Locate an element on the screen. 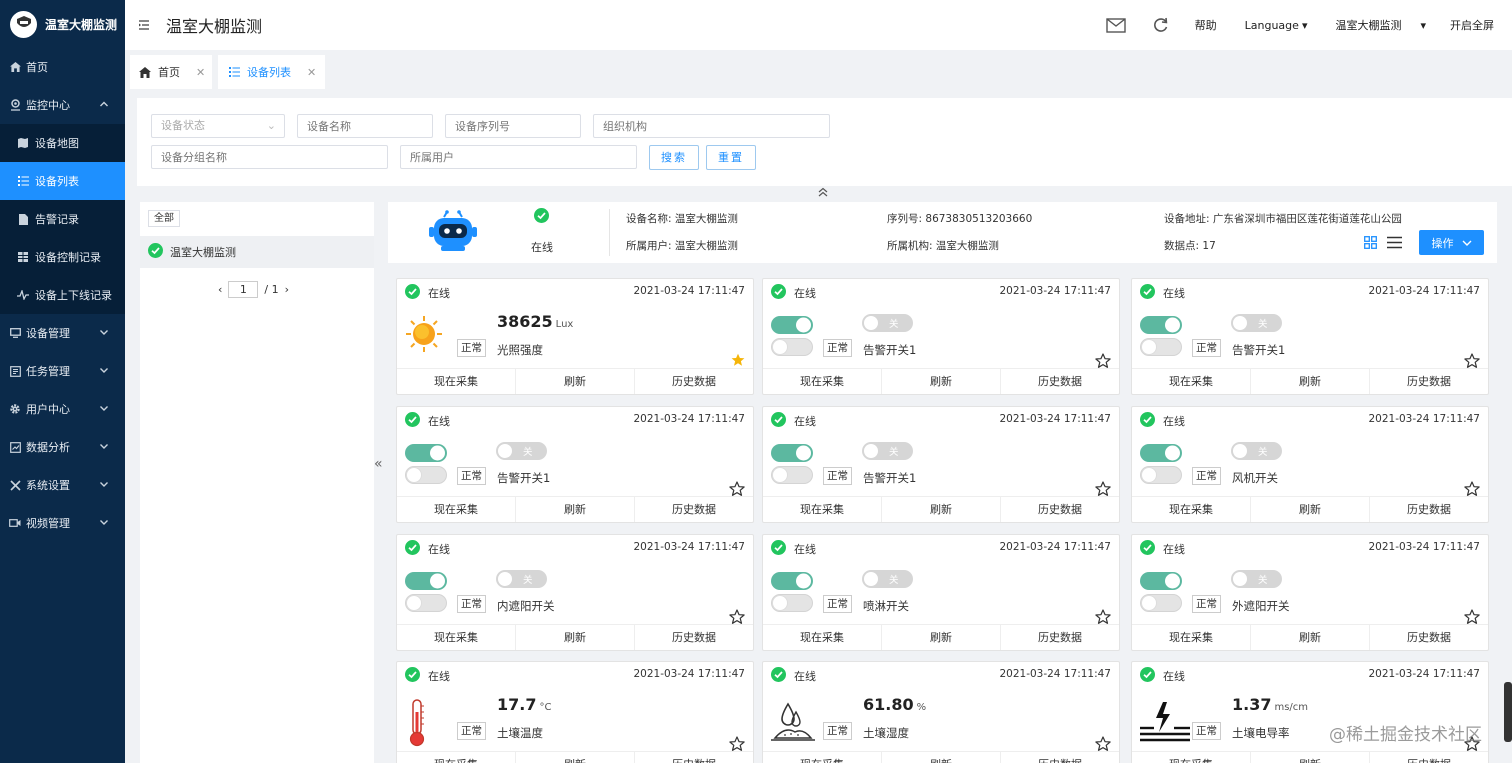 The width and height of the screenshot is (1512, 763). app-logo: 温室大棚监测 is located at coordinates (62, 24).